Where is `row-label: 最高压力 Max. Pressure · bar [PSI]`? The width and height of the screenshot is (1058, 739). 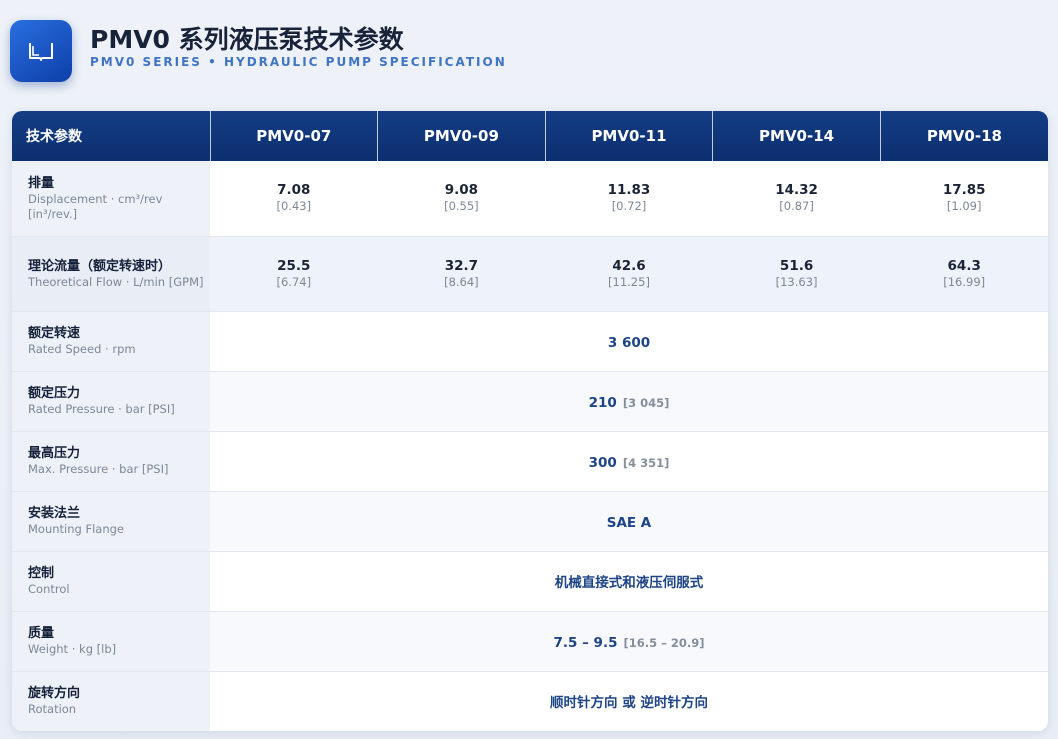 row-label: 最高压力 Max. Pressure · bar [PSI] is located at coordinates (111, 461).